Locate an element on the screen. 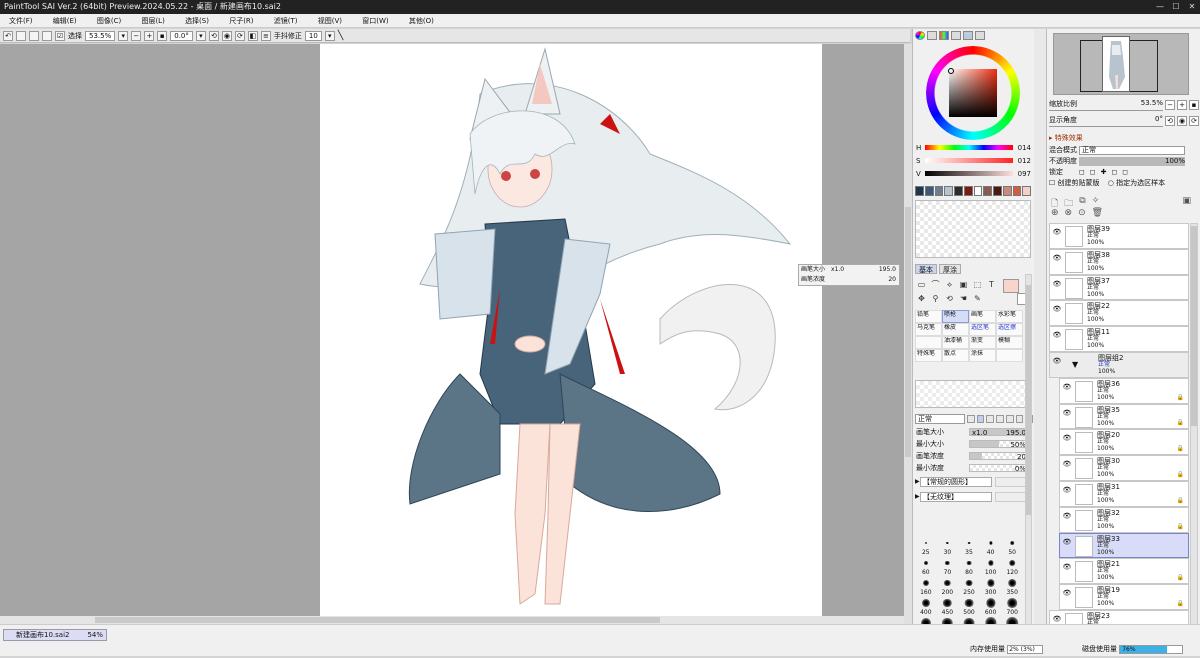 The width and height of the screenshot is (1200, 658). texture-dropdown: ▶ 【无纹理】 is located at coordinates (974, 497).